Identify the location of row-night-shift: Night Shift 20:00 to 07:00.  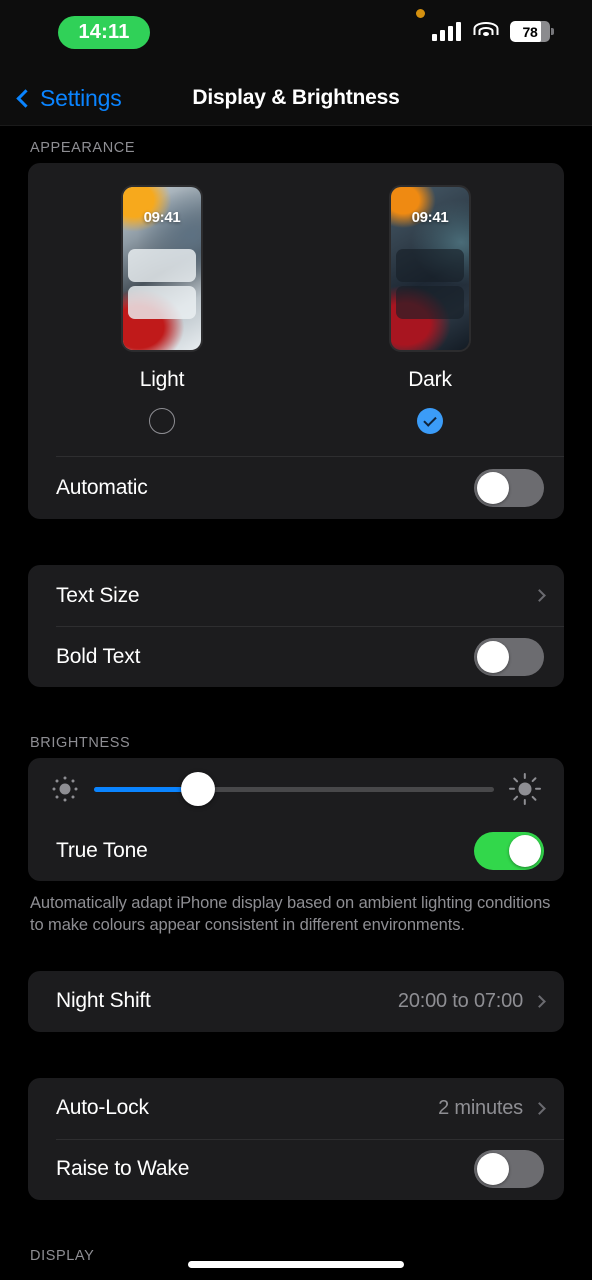
(296, 1001).